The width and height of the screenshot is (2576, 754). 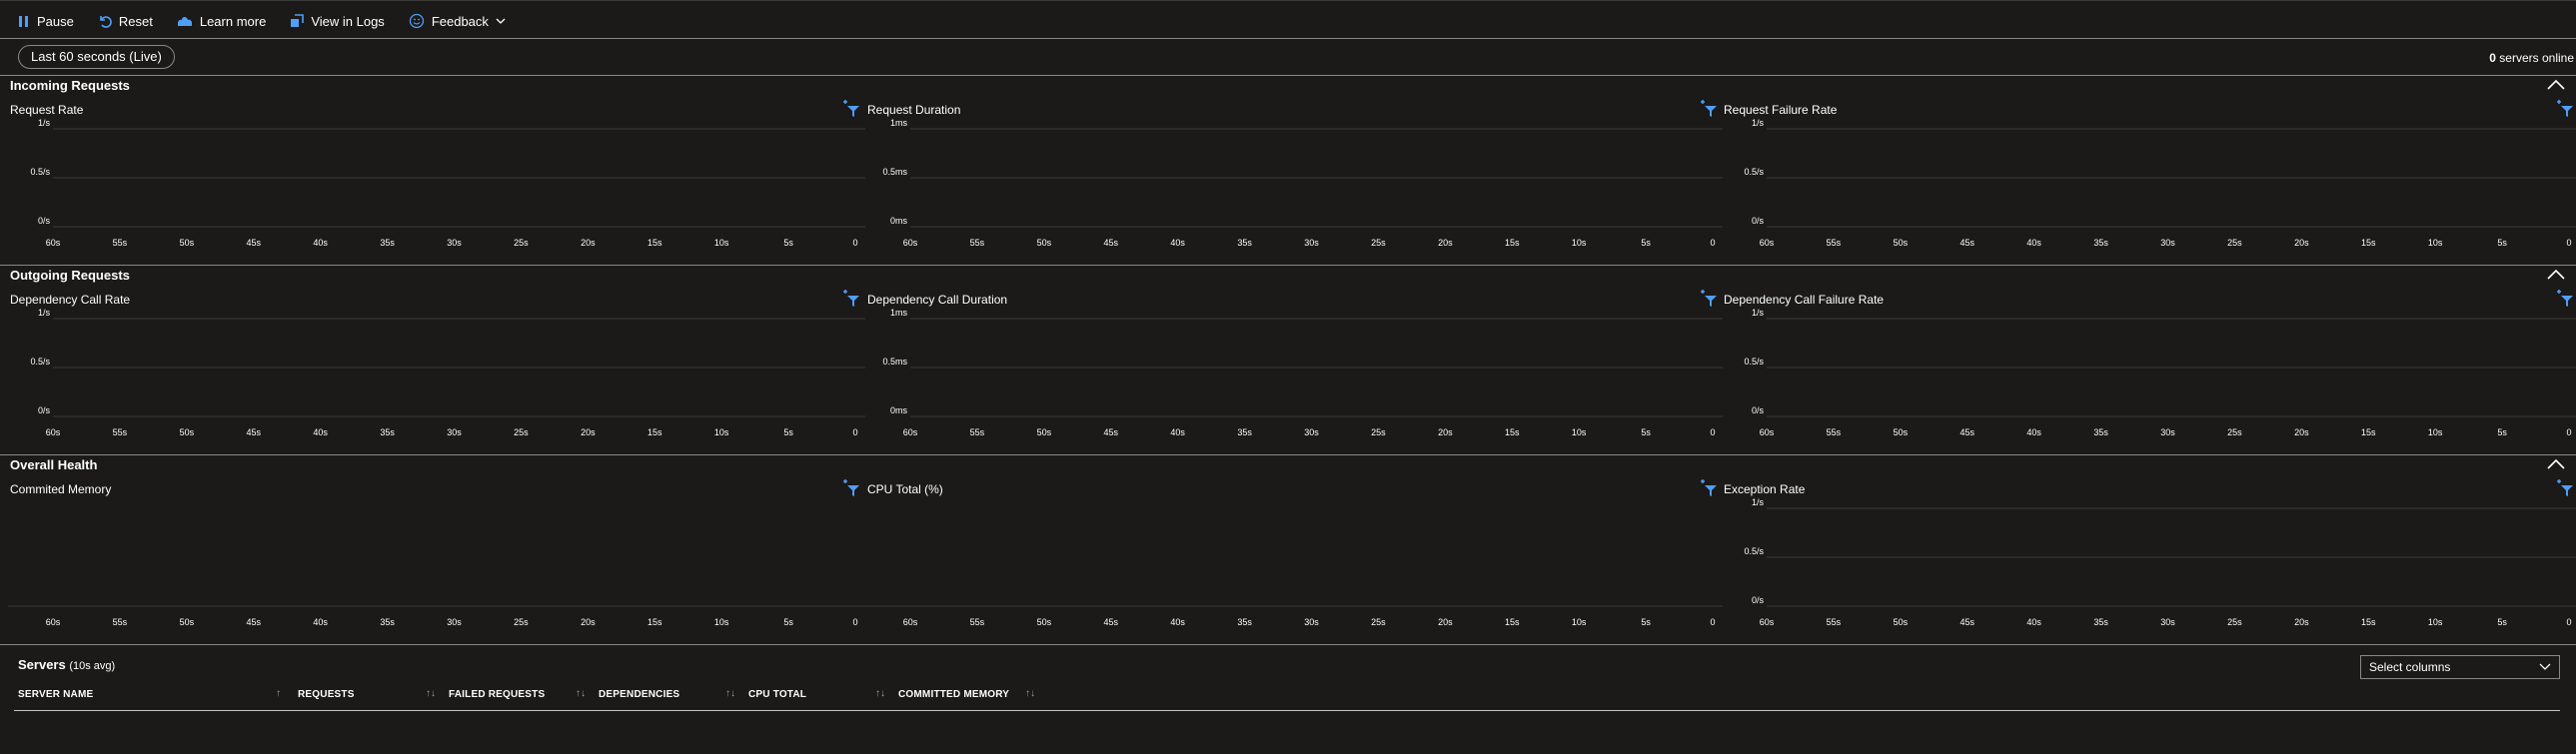 I want to click on column-header-cpu-total: CPU TOTAL, so click(x=777, y=694).